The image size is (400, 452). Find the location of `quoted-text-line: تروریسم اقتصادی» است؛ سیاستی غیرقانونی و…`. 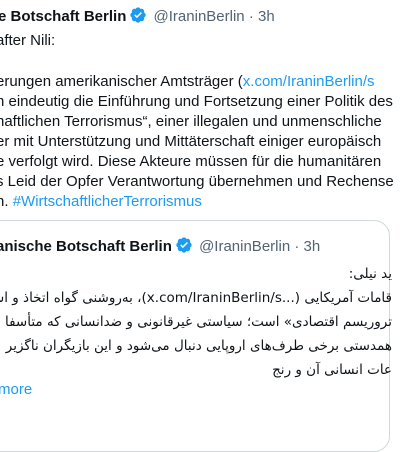

quoted-text-line: تروریسم اقتصادی» است؛ سیاستی غیرقانونی و… is located at coordinates (198, 322).